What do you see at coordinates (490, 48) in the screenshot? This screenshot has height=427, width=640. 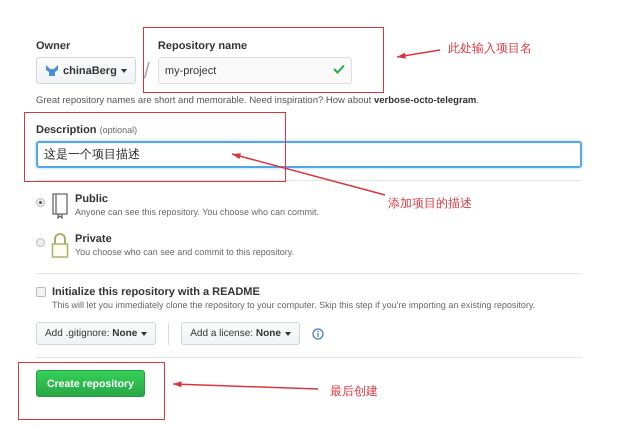 I see `annotation-label: 此处输入项目名` at bounding box center [490, 48].